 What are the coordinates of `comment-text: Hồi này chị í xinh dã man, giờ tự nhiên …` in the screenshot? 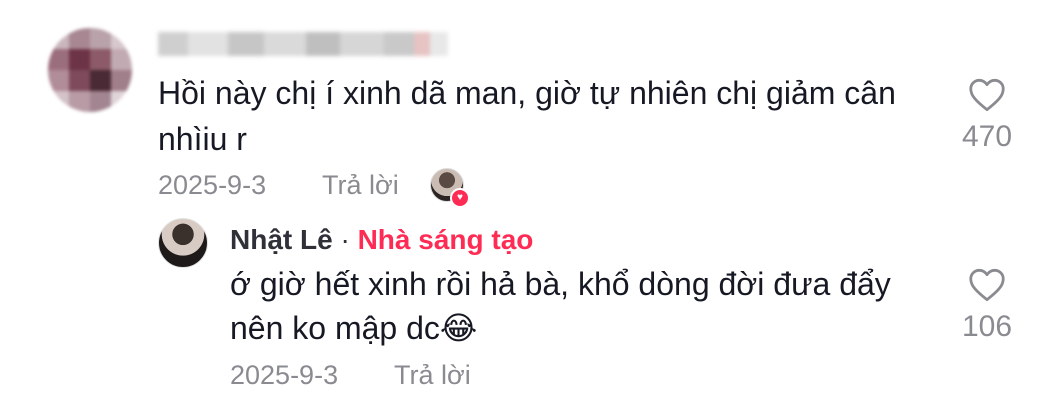 It's located at (527, 116).